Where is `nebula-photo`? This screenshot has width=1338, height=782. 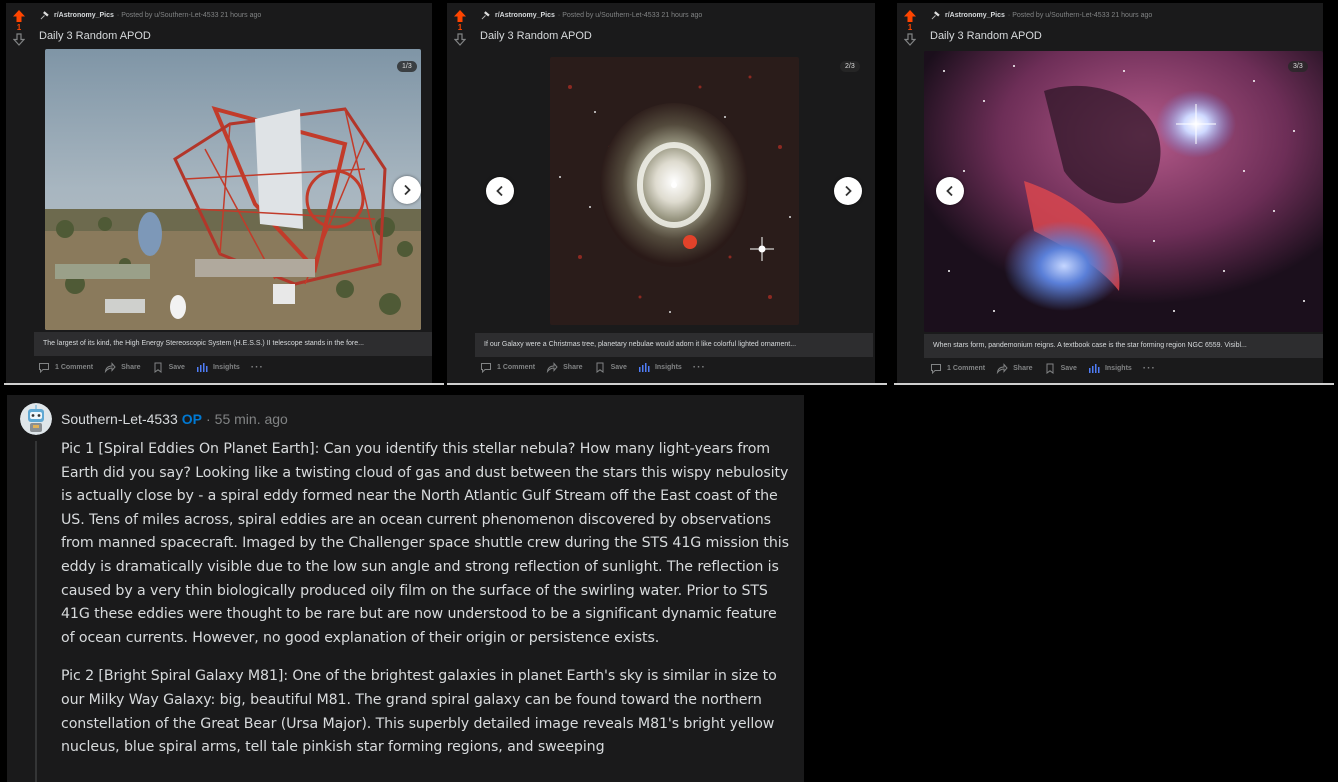 nebula-photo is located at coordinates (1123, 191).